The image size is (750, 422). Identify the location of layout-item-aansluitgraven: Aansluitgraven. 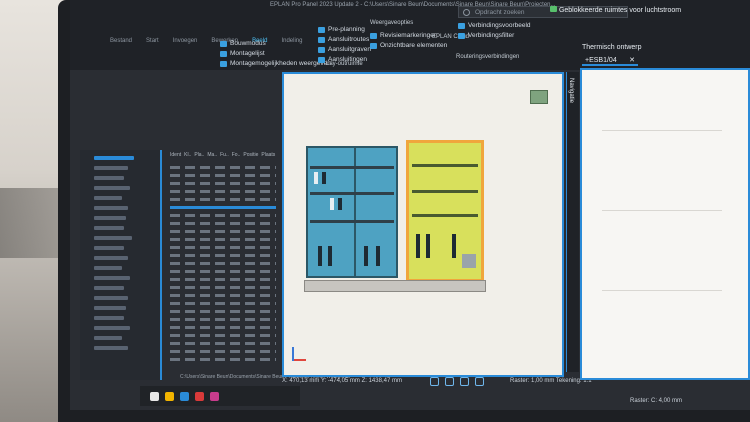
(344, 49).